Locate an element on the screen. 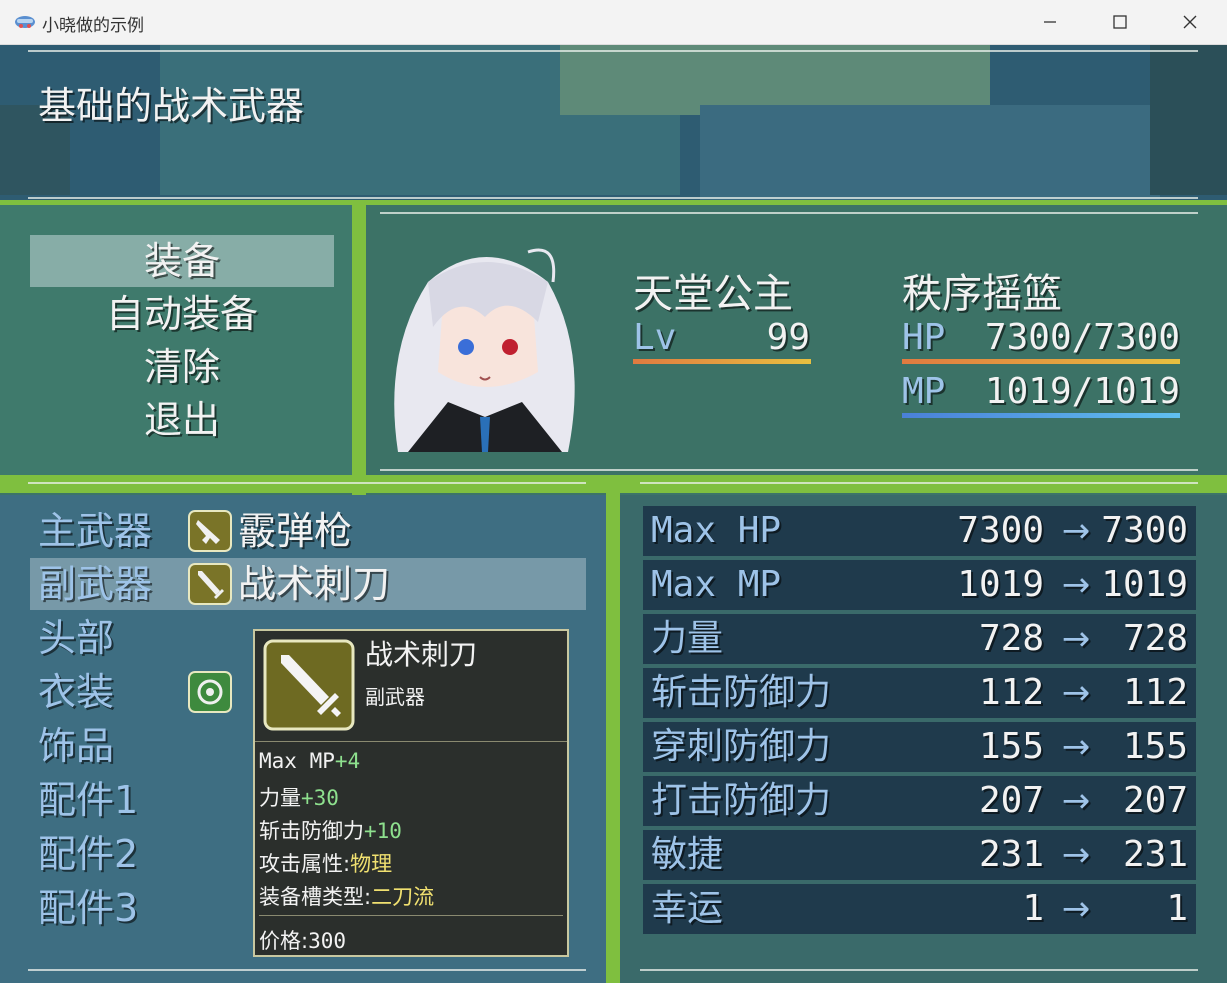  tooltip-line: 力量+30 is located at coordinates (299, 798).